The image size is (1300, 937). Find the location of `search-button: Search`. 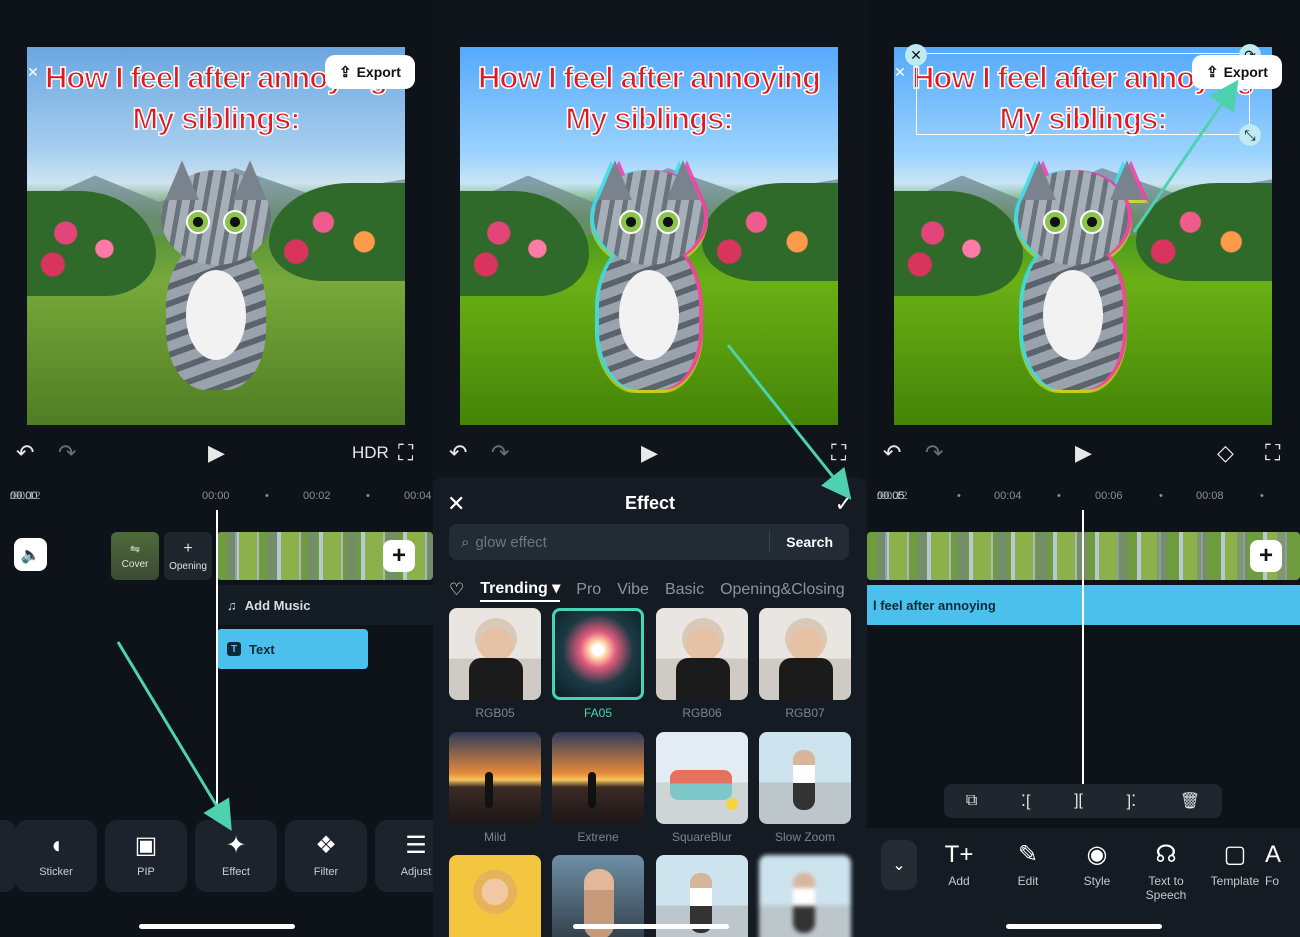

search-button: Search is located at coordinates (809, 542).